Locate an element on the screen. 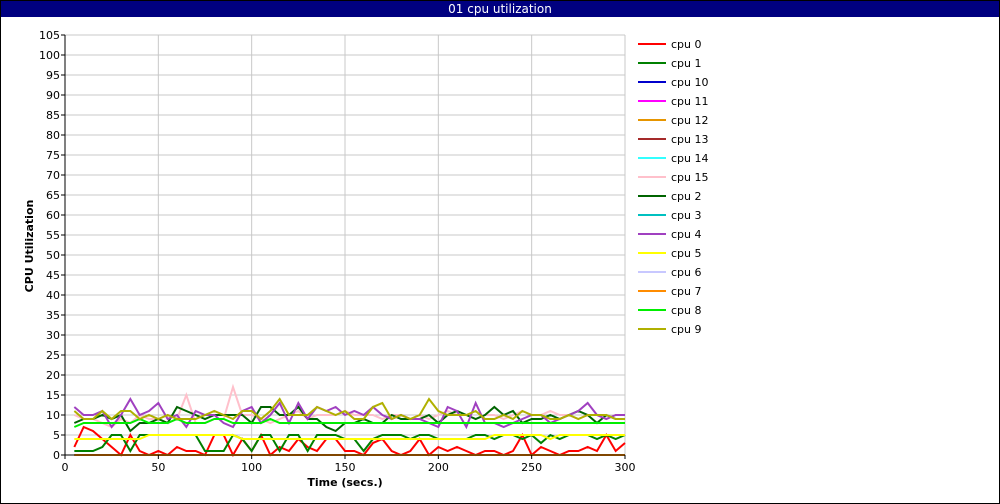 This screenshot has width=1000, height=504. y-tick-label: 30 is located at coordinates (53, 335).